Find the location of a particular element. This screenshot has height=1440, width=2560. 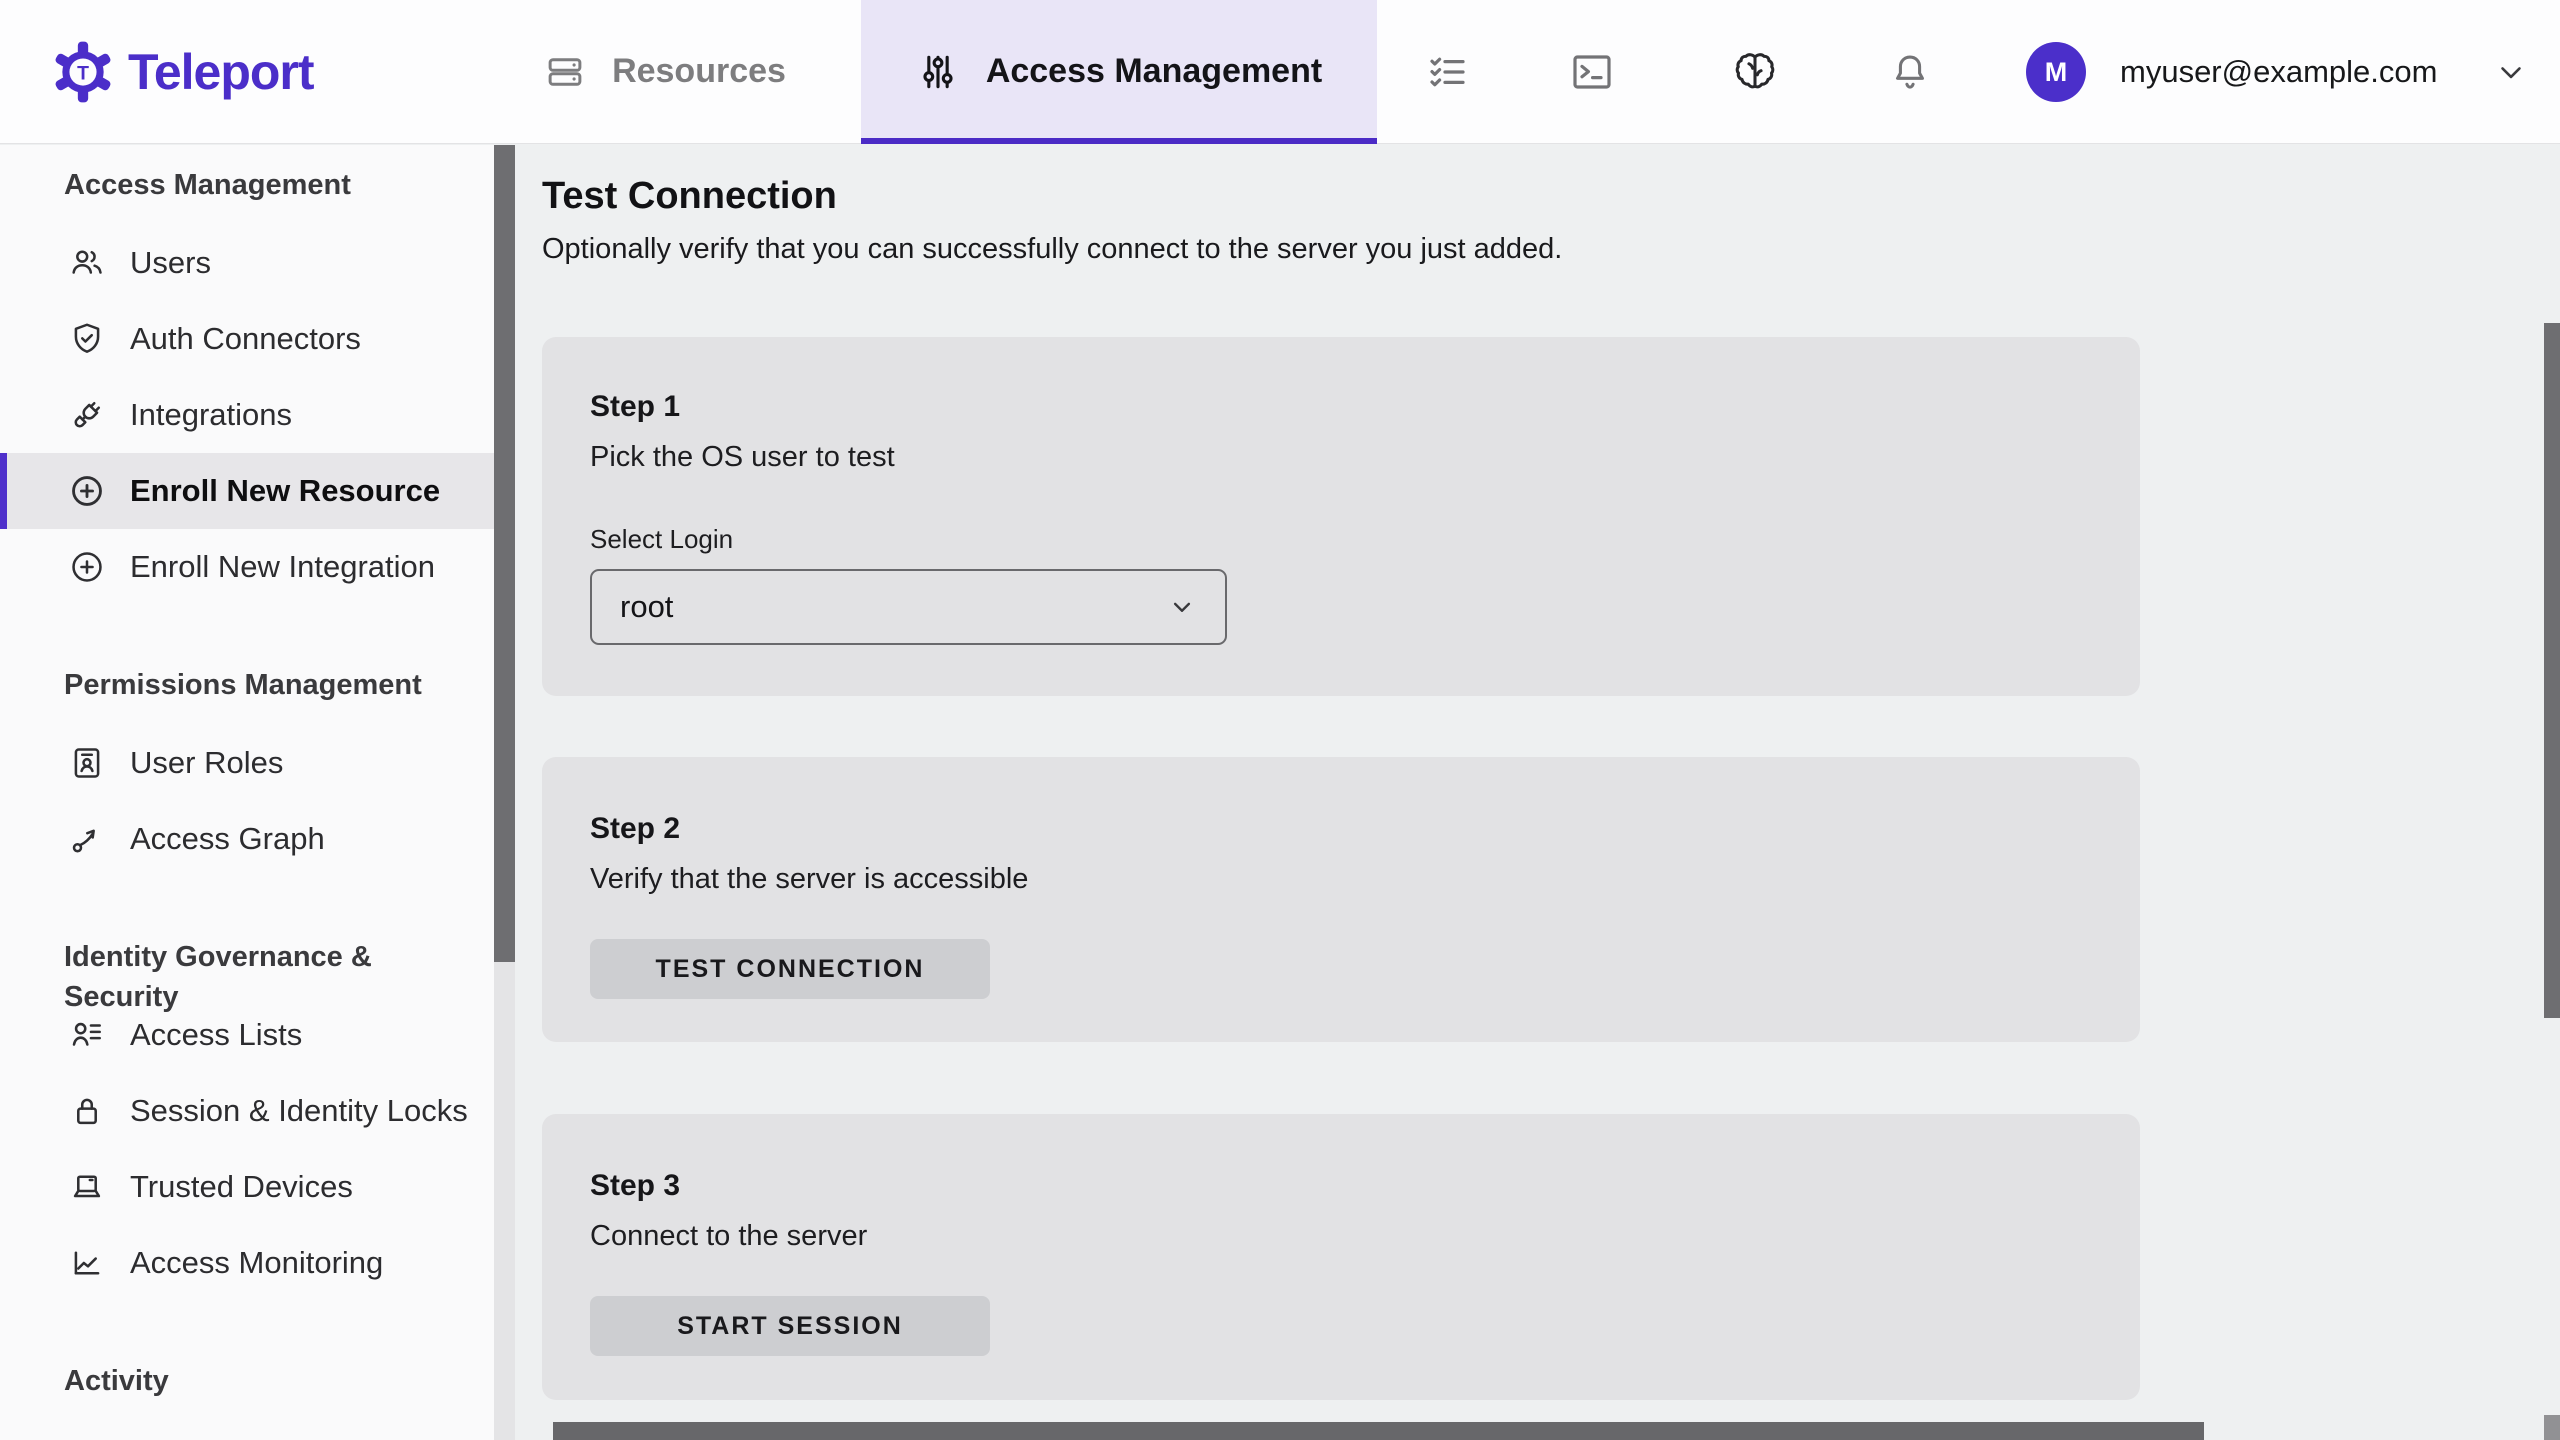

sidebar-item-label: Access Monitoring is located at coordinates (257, 1262).